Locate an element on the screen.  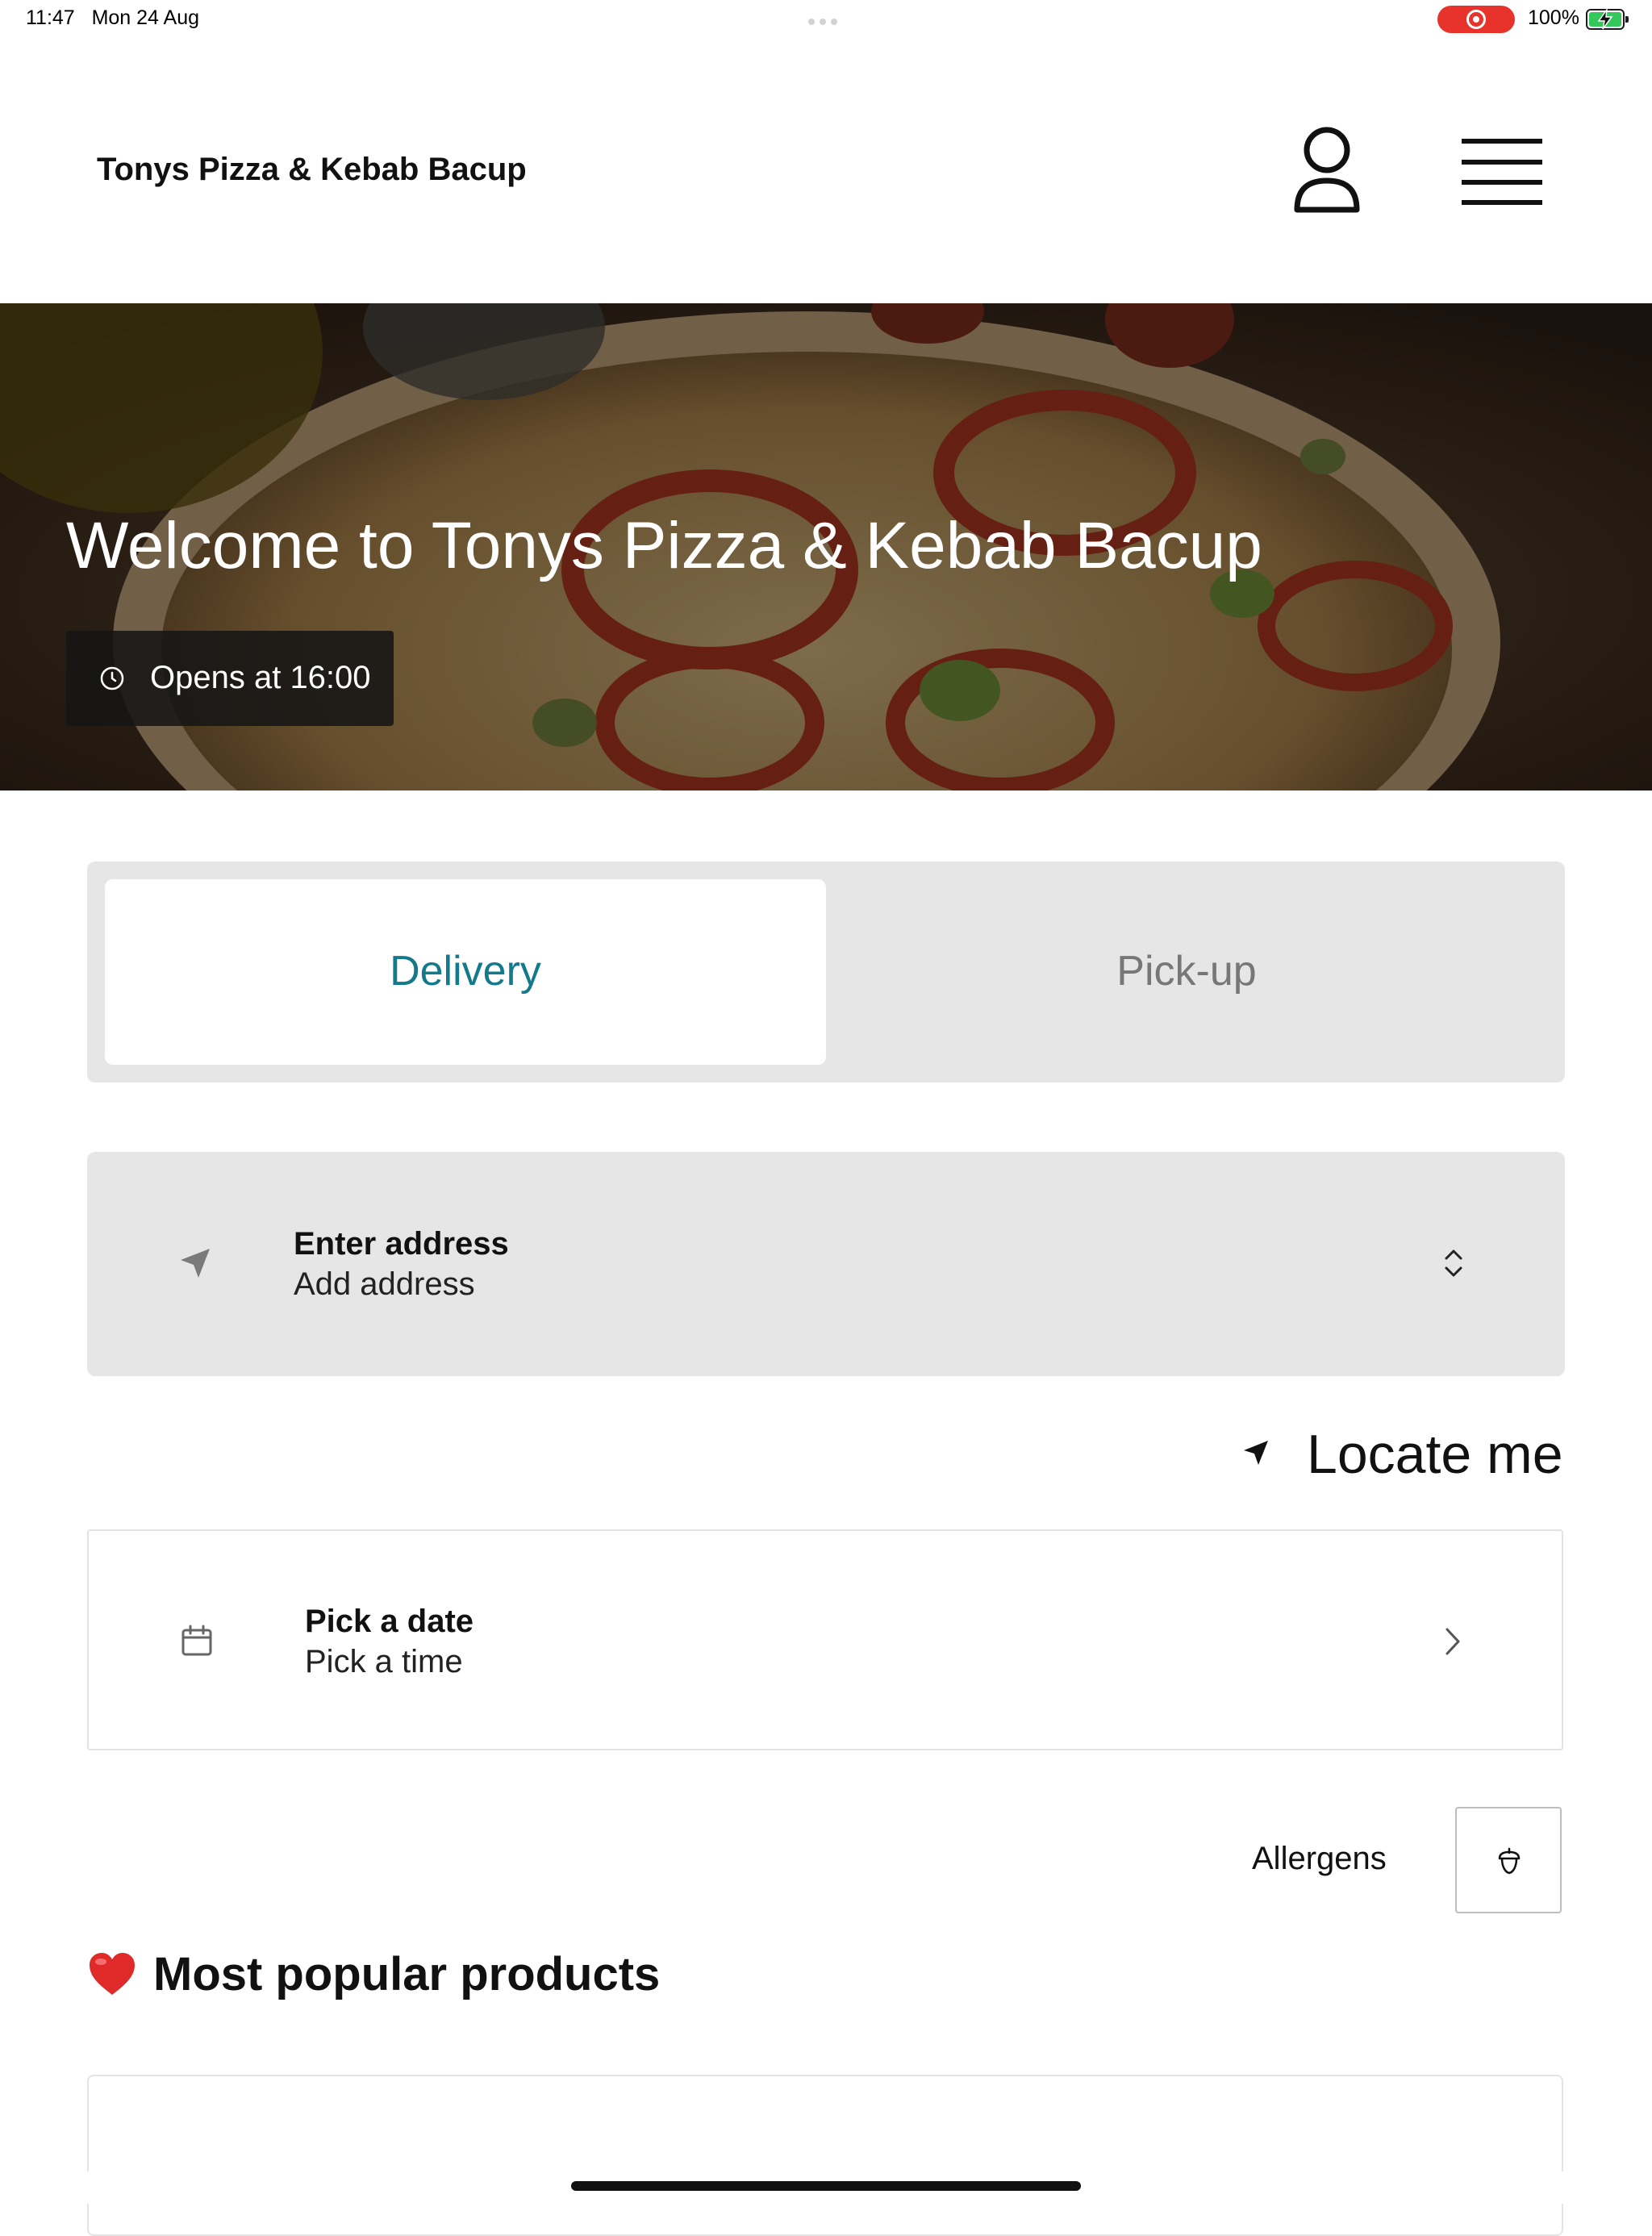
product-card is located at coordinates (825, 2155).